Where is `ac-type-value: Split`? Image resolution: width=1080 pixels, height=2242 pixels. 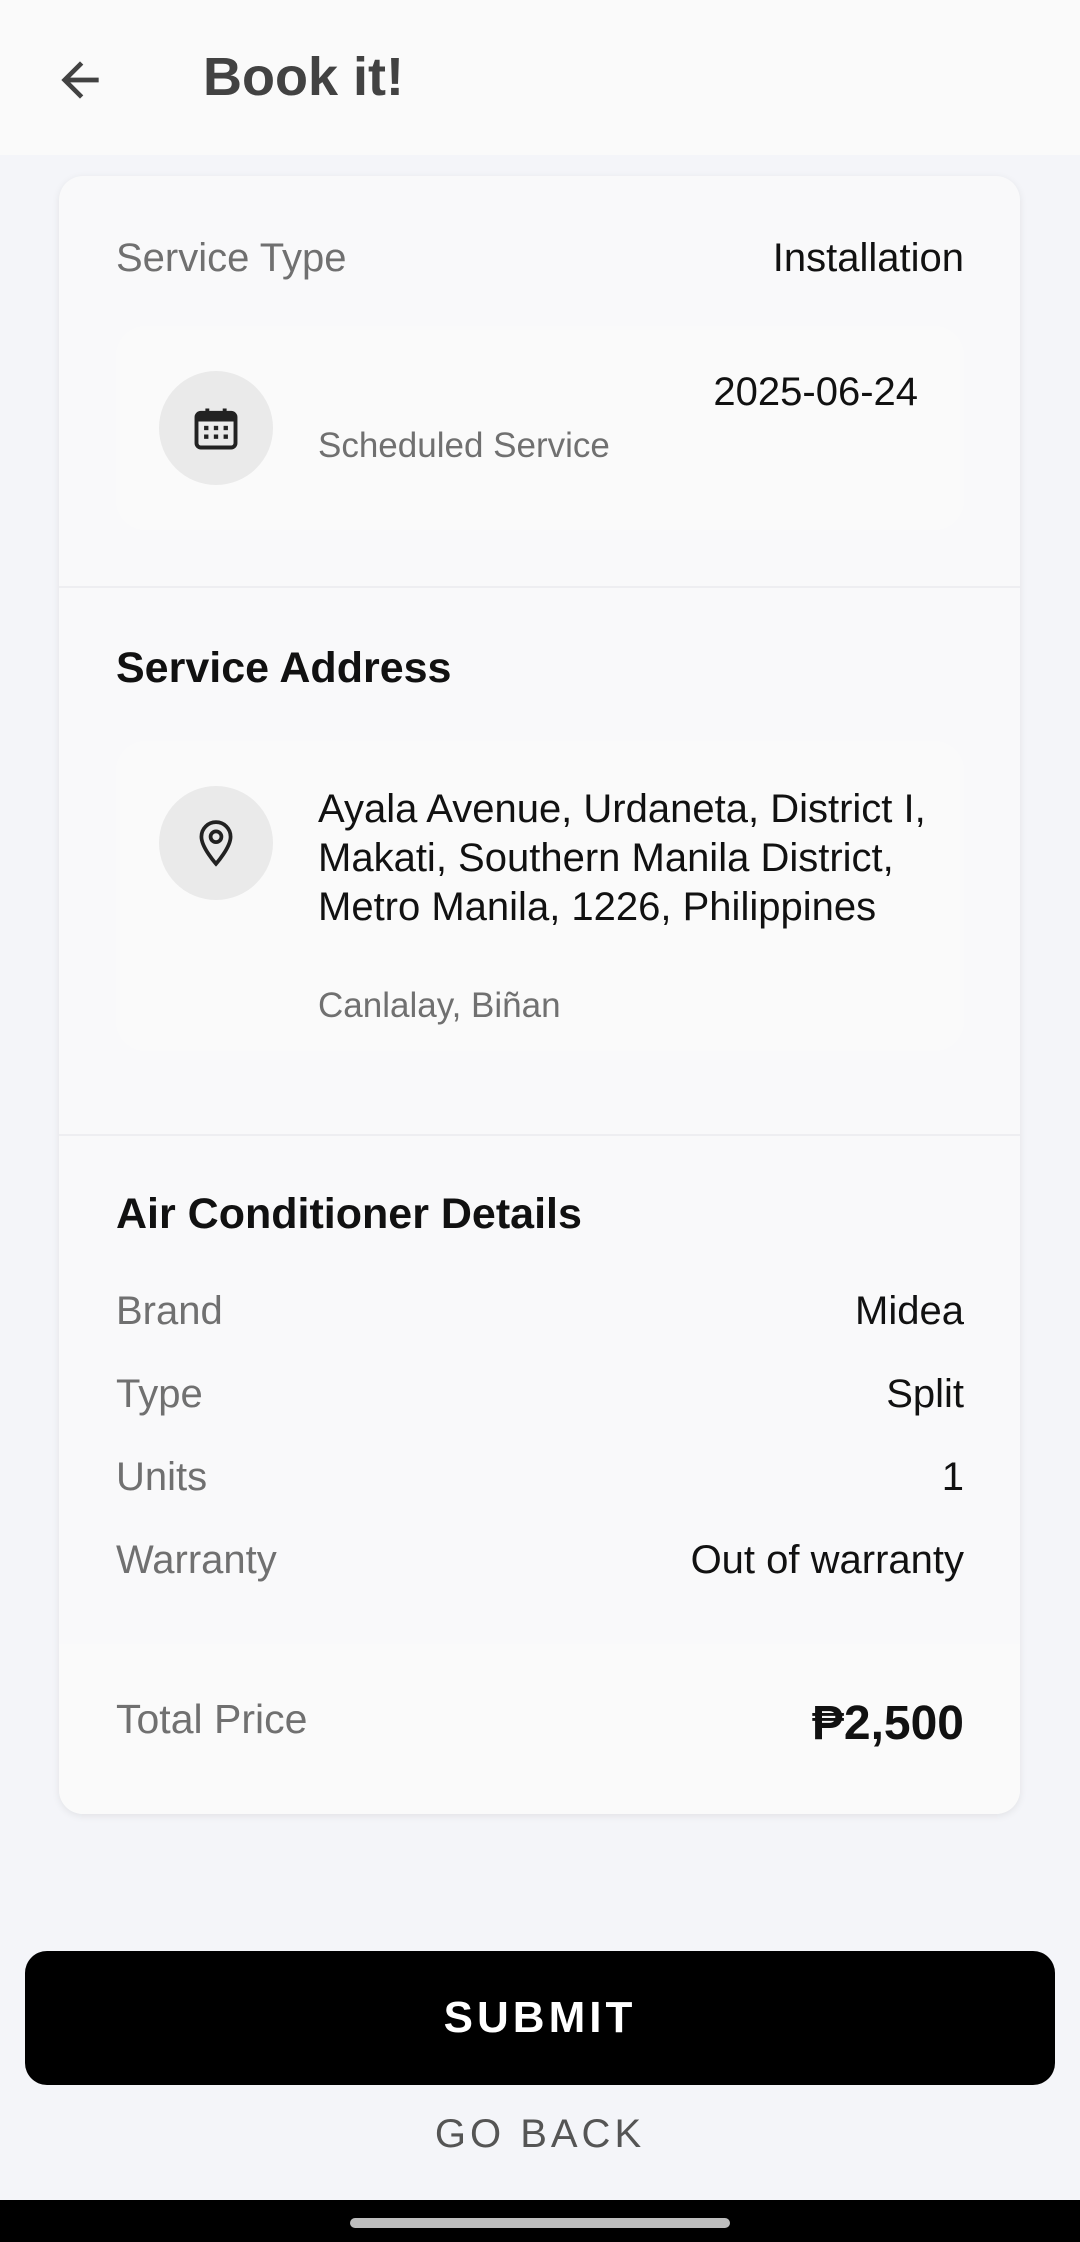 ac-type-value: Split is located at coordinates (925, 1393).